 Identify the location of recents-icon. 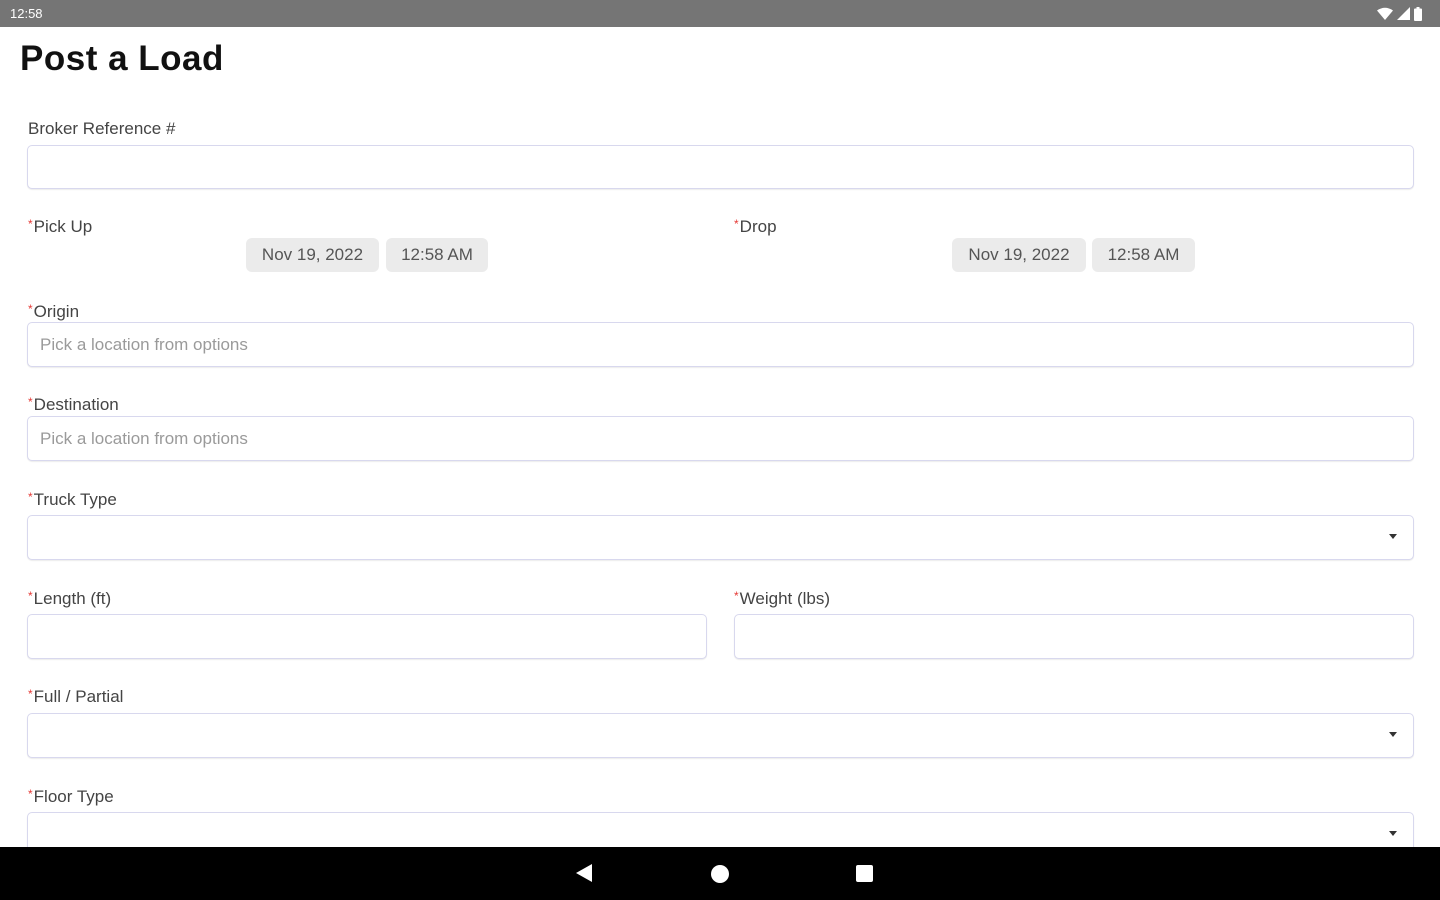
(864, 873).